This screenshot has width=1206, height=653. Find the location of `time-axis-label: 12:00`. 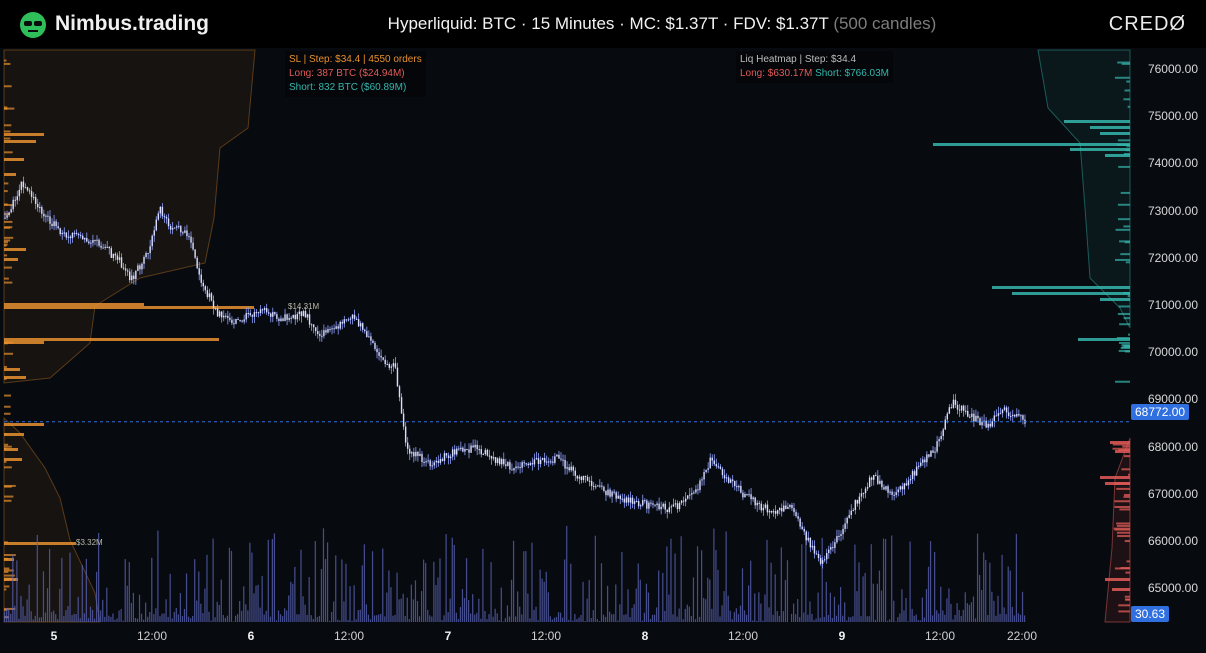

time-axis-label: 12:00 is located at coordinates (940, 636).